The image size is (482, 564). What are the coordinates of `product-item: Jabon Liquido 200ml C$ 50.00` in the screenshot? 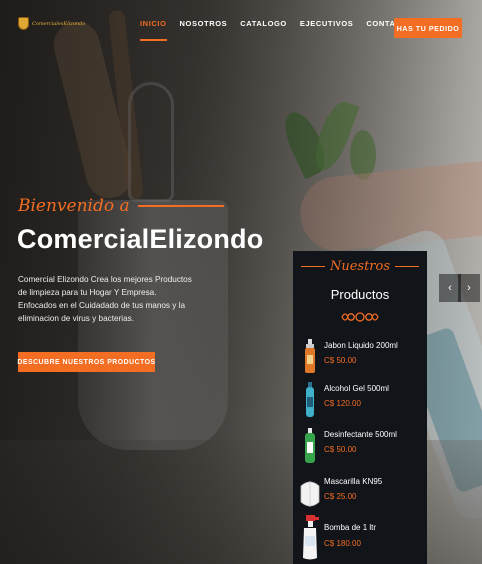 It's located at (360, 358).